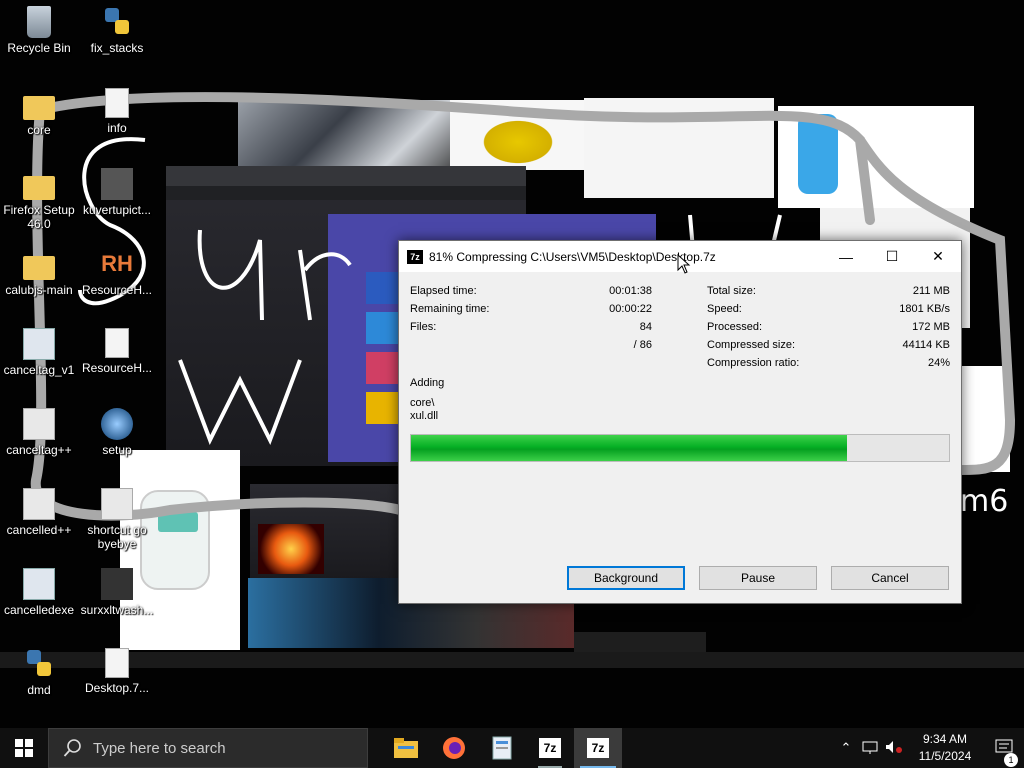  I want to click on taskbar-app-document, so click(502, 748).